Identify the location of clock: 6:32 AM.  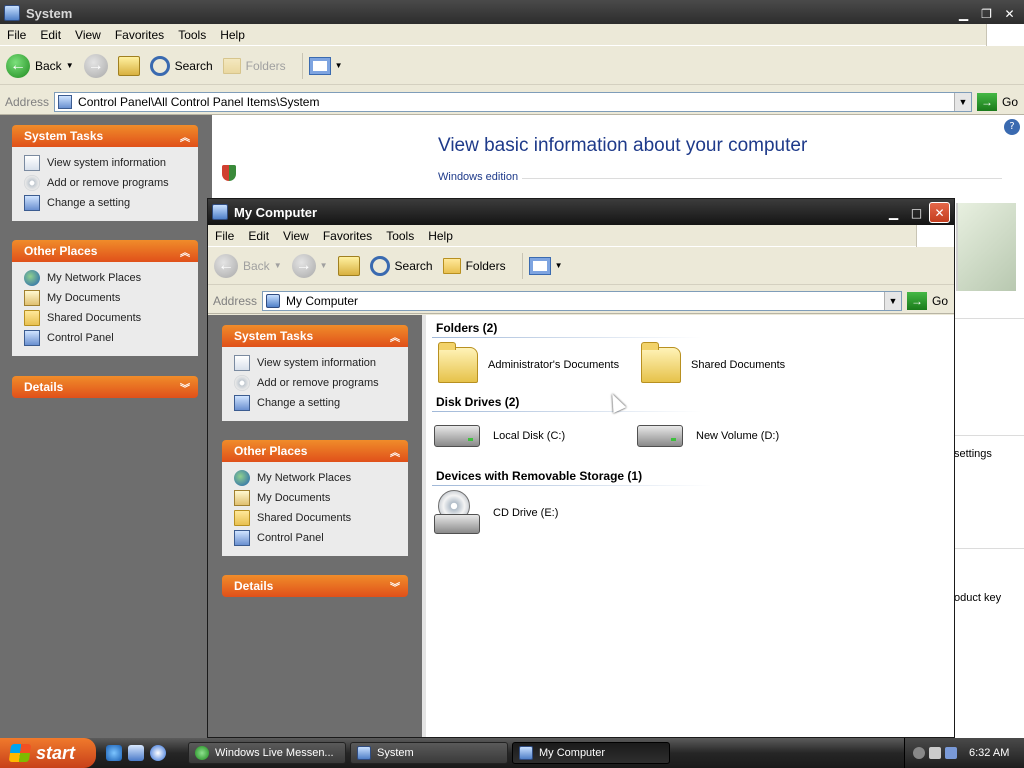
(989, 753).